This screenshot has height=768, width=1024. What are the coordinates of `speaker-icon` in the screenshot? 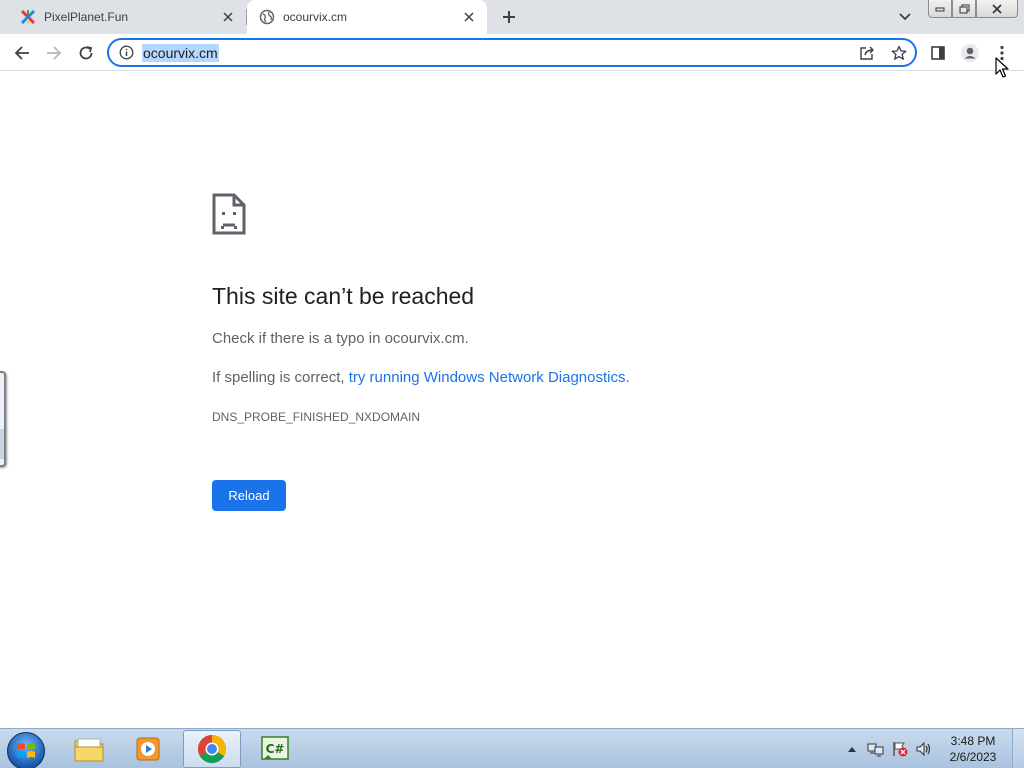 It's located at (923, 749).